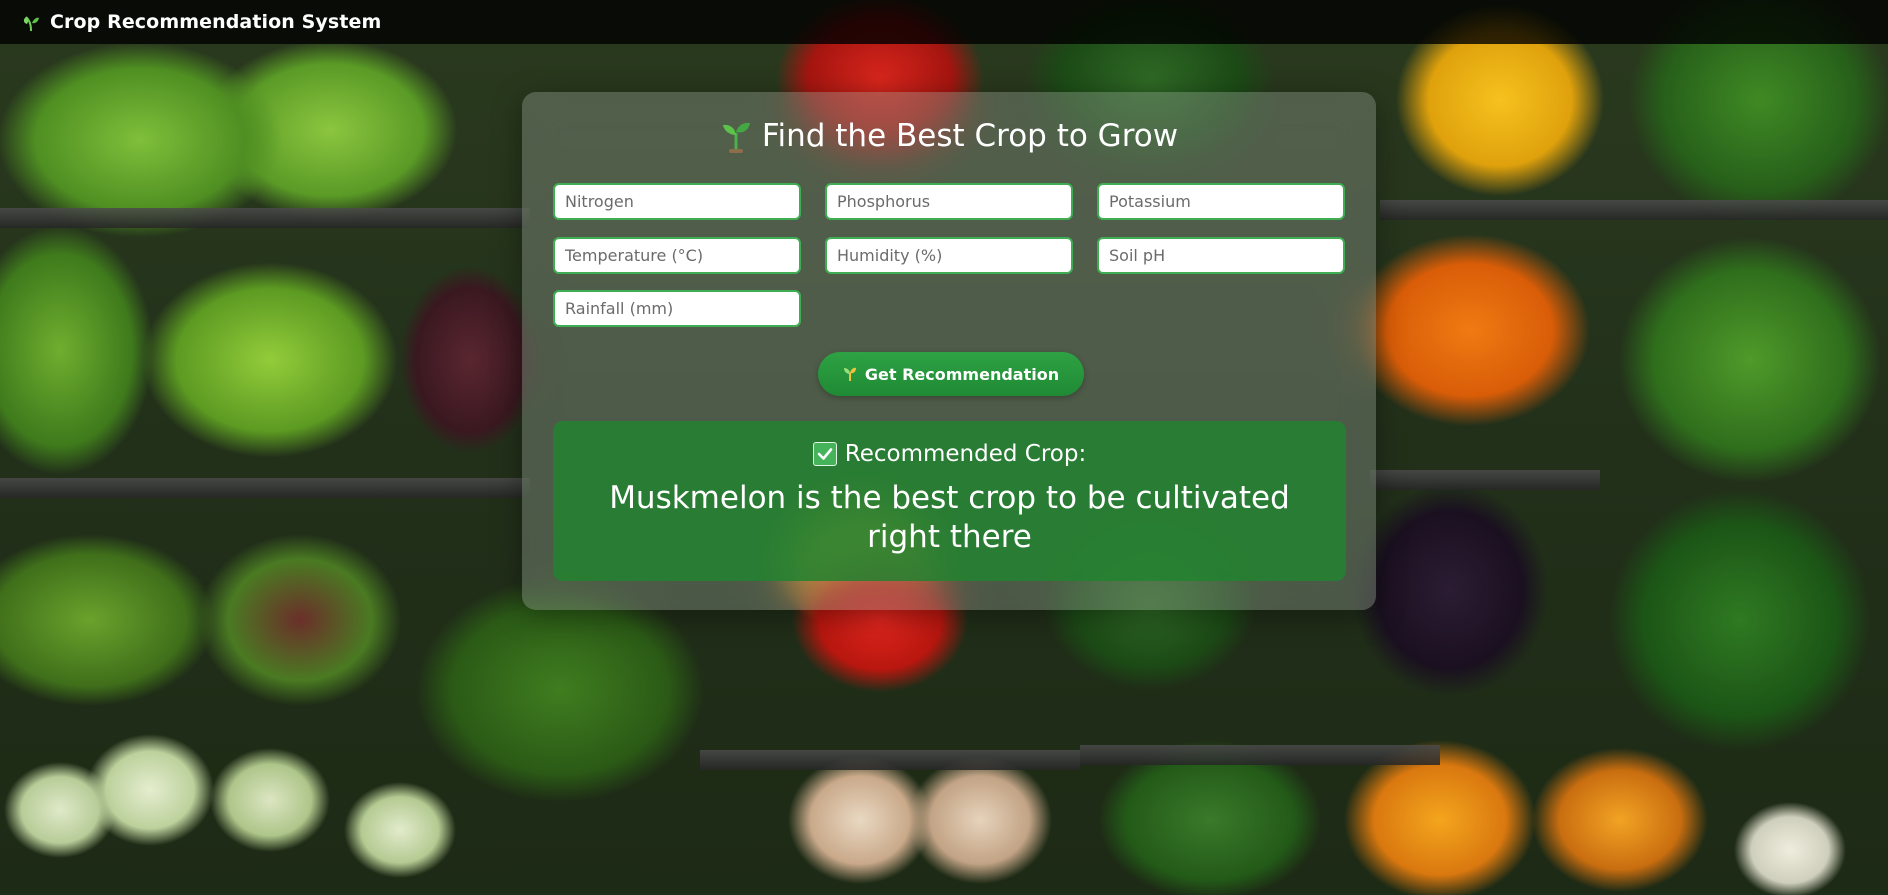 This screenshot has width=1888, height=895. Describe the element at coordinates (677, 308) in the screenshot. I see `rainfall-input` at that location.